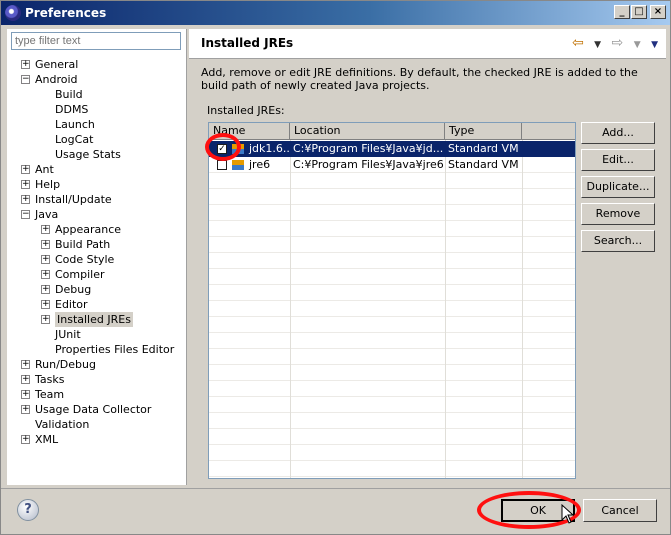 This screenshot has width=671, height=535. Describe the element at coordinates (13, 13) in the screenshot. I see `eclipse-icon` at that location.